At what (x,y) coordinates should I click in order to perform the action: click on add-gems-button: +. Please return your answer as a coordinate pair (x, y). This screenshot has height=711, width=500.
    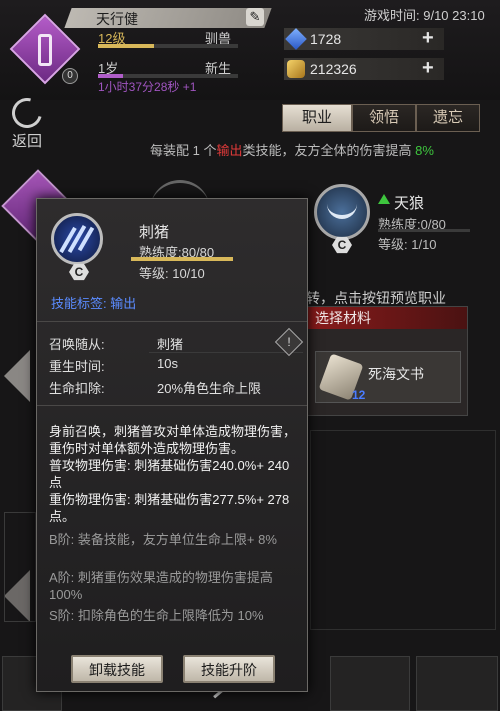
    Looking at the image, I should click on (428, 38).